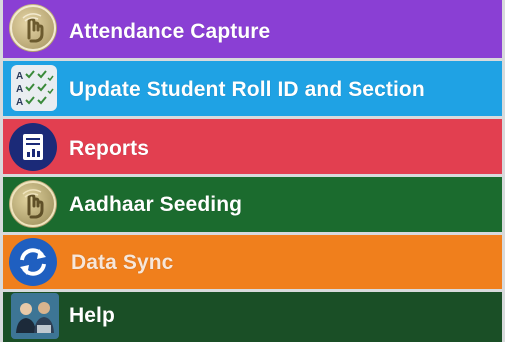  What do you see at coordinates (35, 316) in the screenshot?
I see `help-people-icon` at bounding box center [35, 316].